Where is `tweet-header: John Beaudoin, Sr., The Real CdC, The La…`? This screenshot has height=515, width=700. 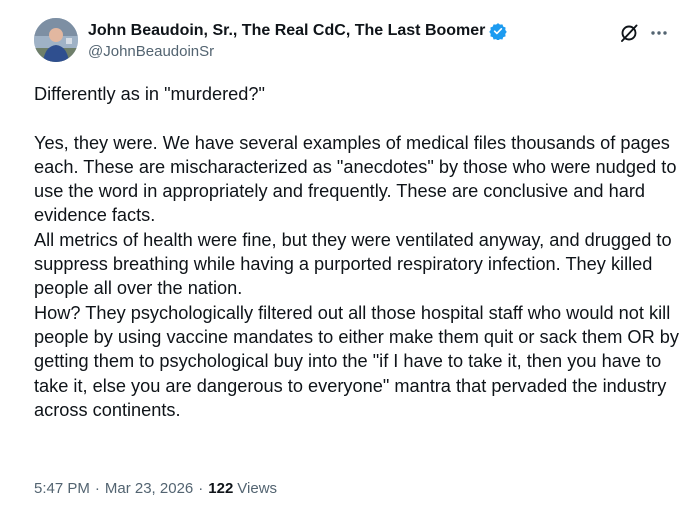 tweet-header: John Beaudoin, Sr., The Real CdC, The La… is located at coordinates (357, 43).